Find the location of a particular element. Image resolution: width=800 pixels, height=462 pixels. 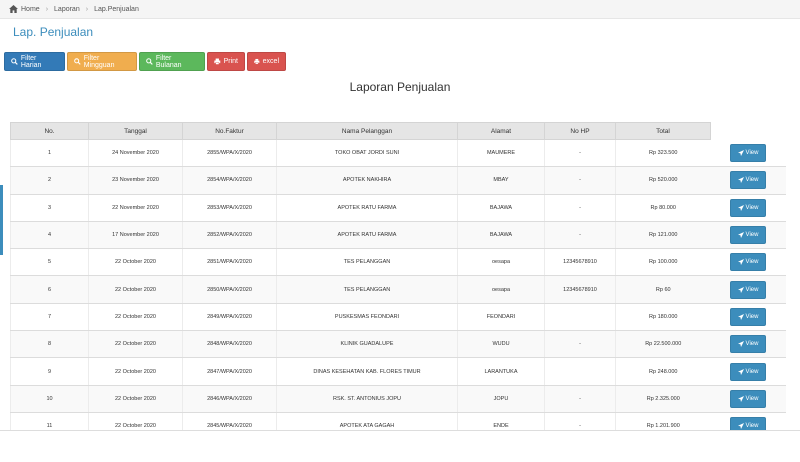

print-button: Print is located at coordinates (226, 61).